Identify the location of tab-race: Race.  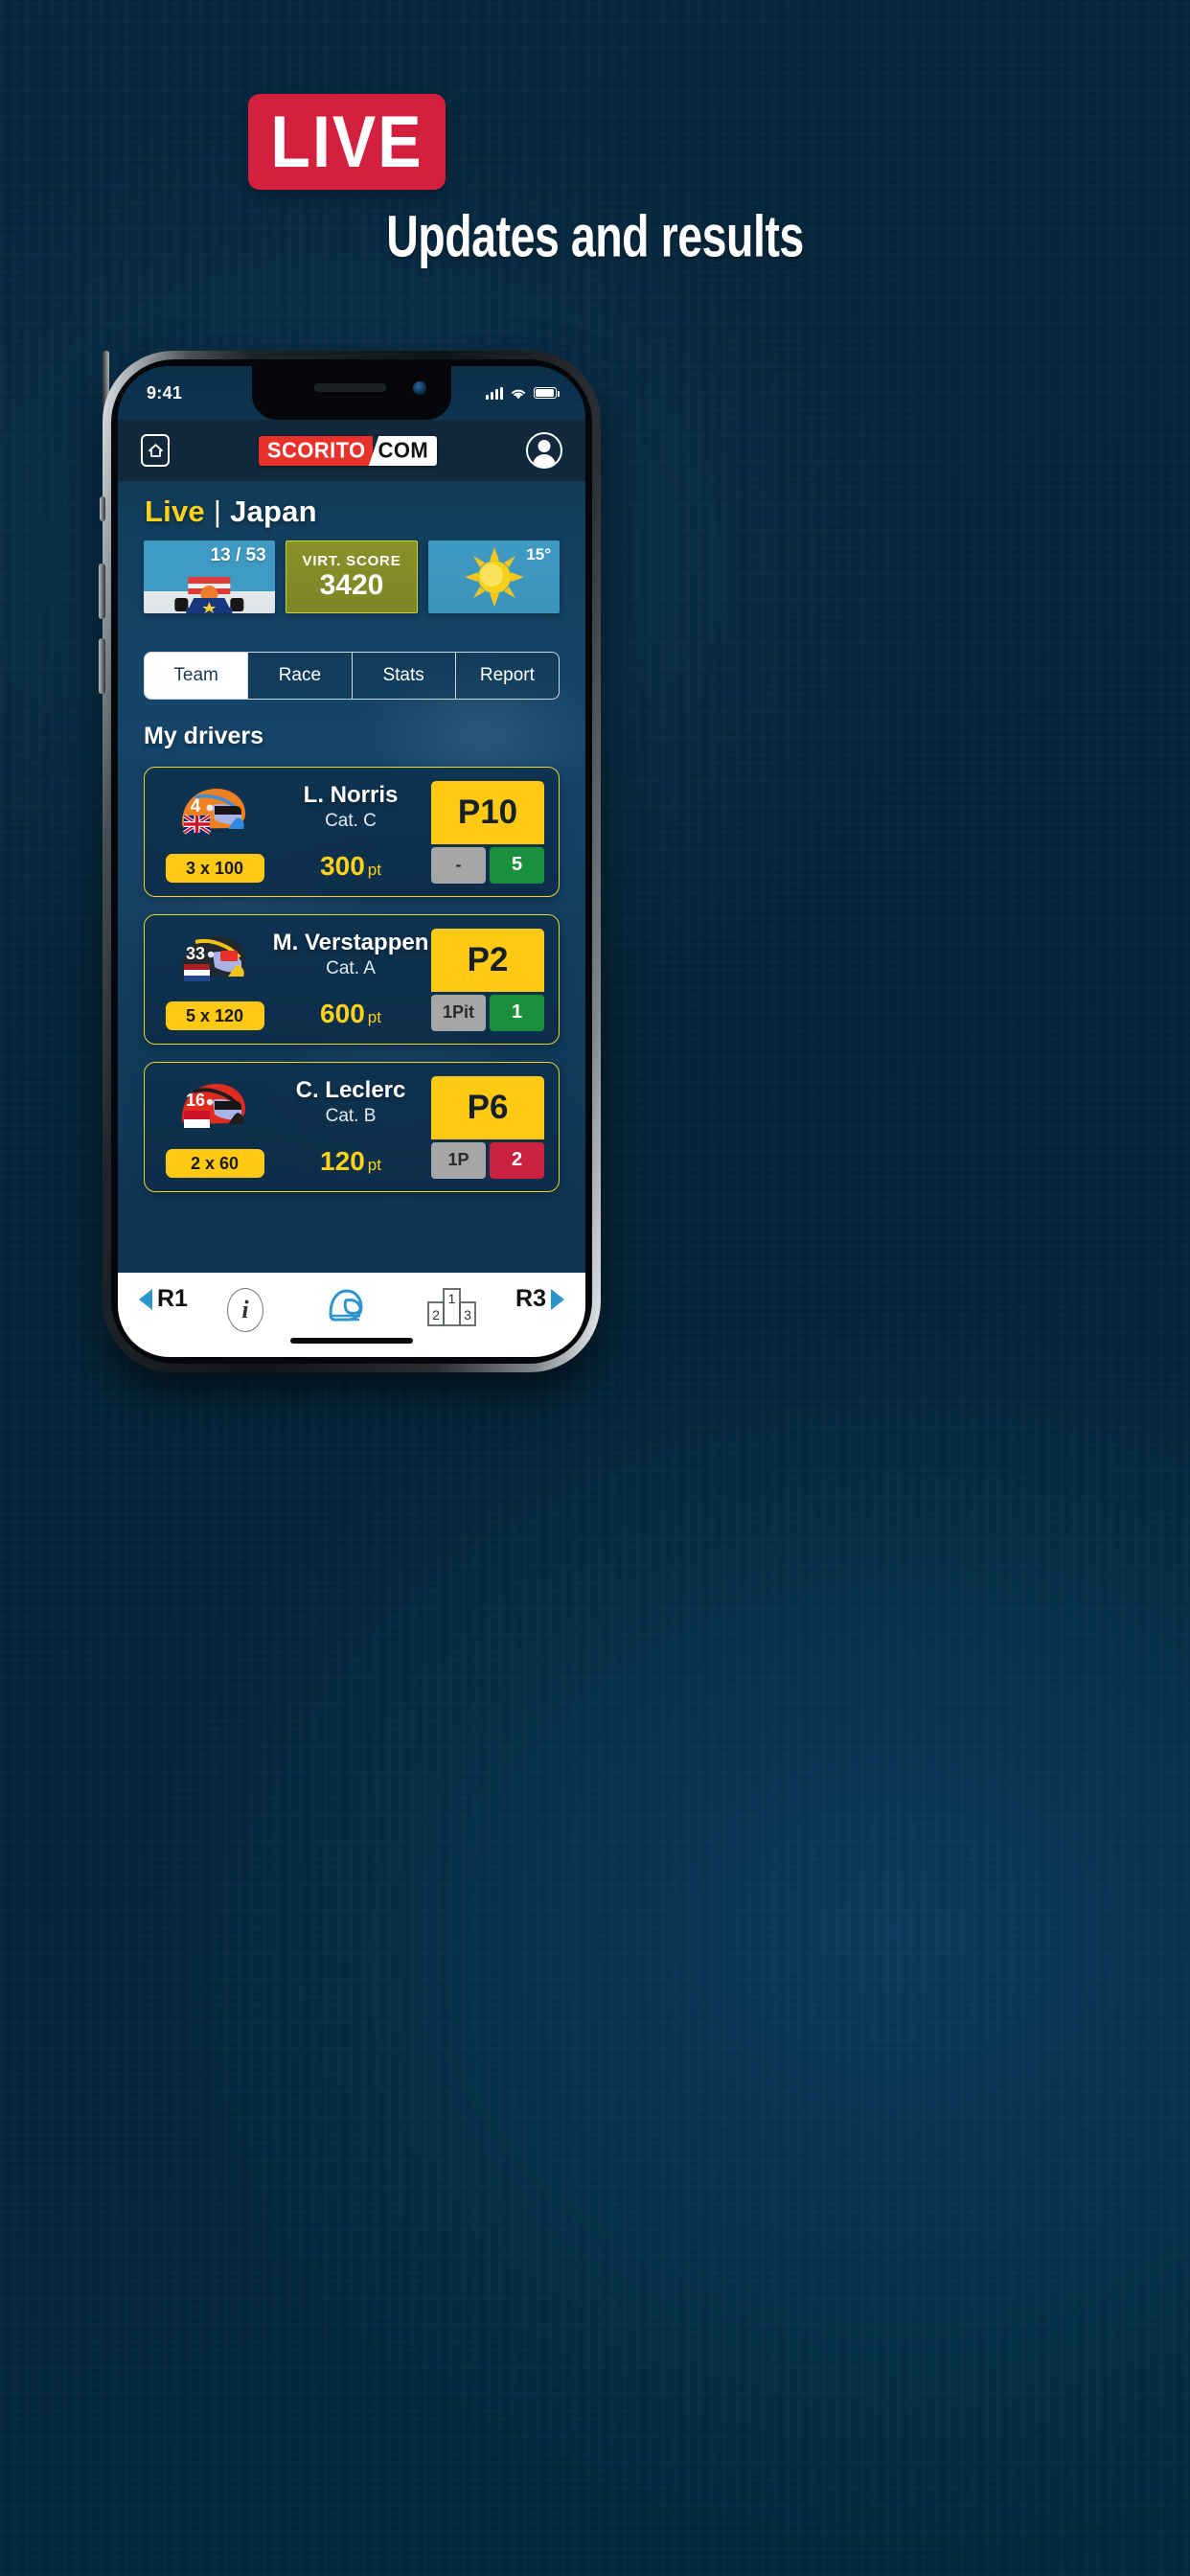
(301, 676).